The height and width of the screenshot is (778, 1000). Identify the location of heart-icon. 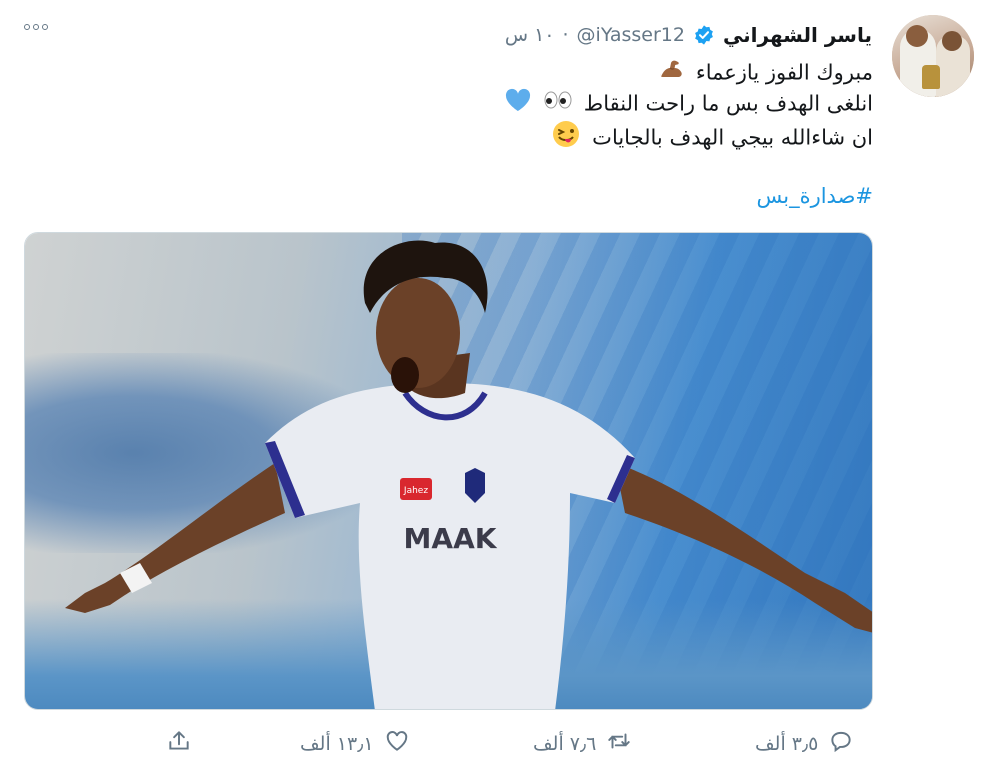
(397, 743).